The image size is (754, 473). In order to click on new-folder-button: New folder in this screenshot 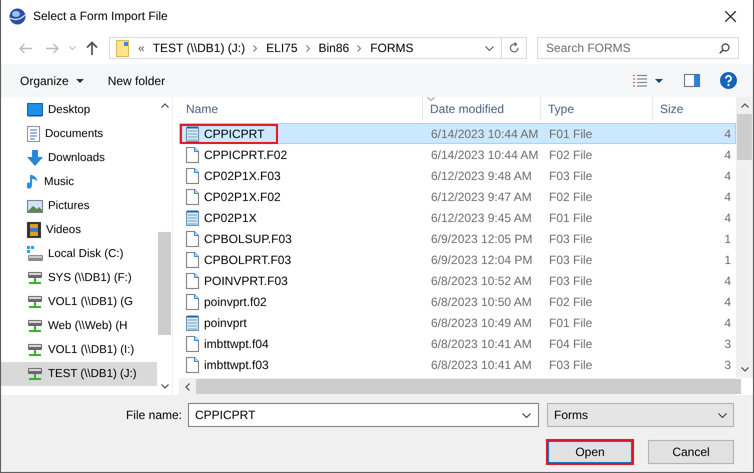, I will do `click(137, 81)`.